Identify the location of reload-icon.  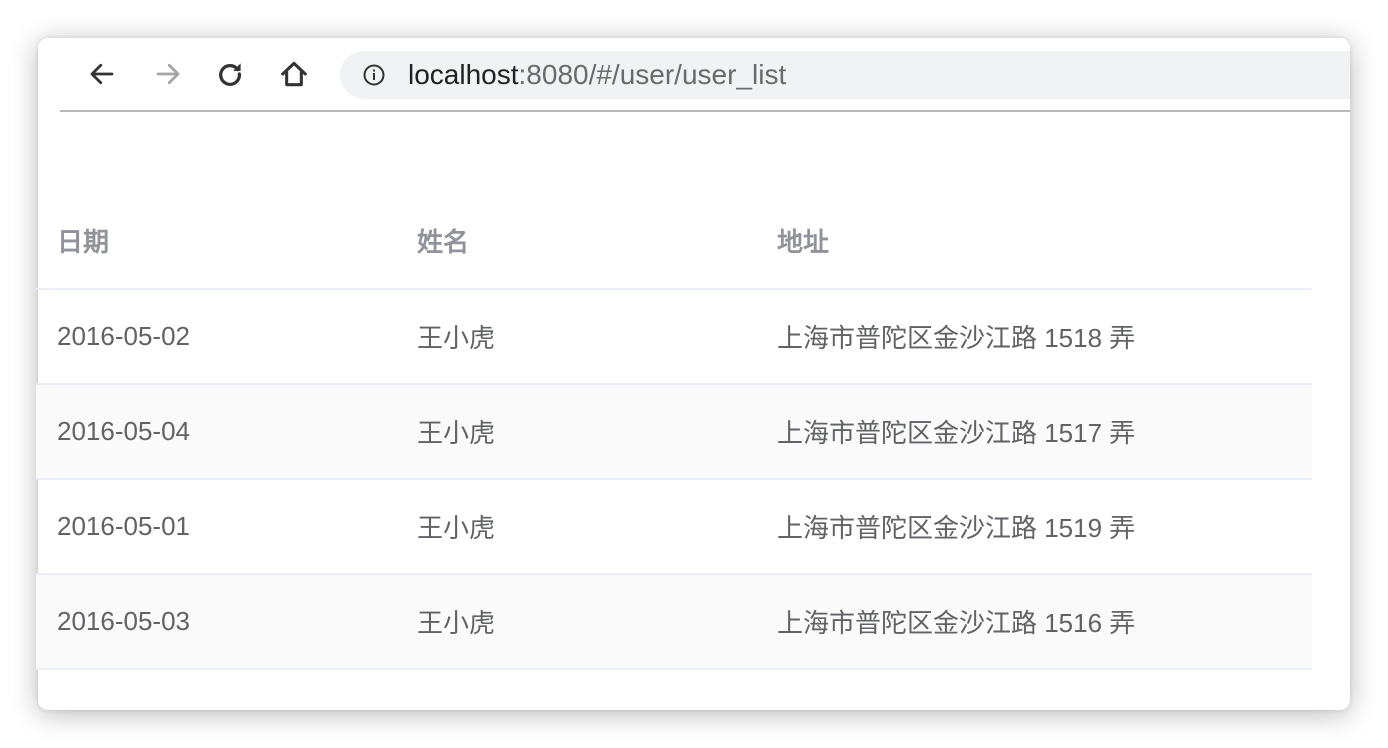
(230, 74).